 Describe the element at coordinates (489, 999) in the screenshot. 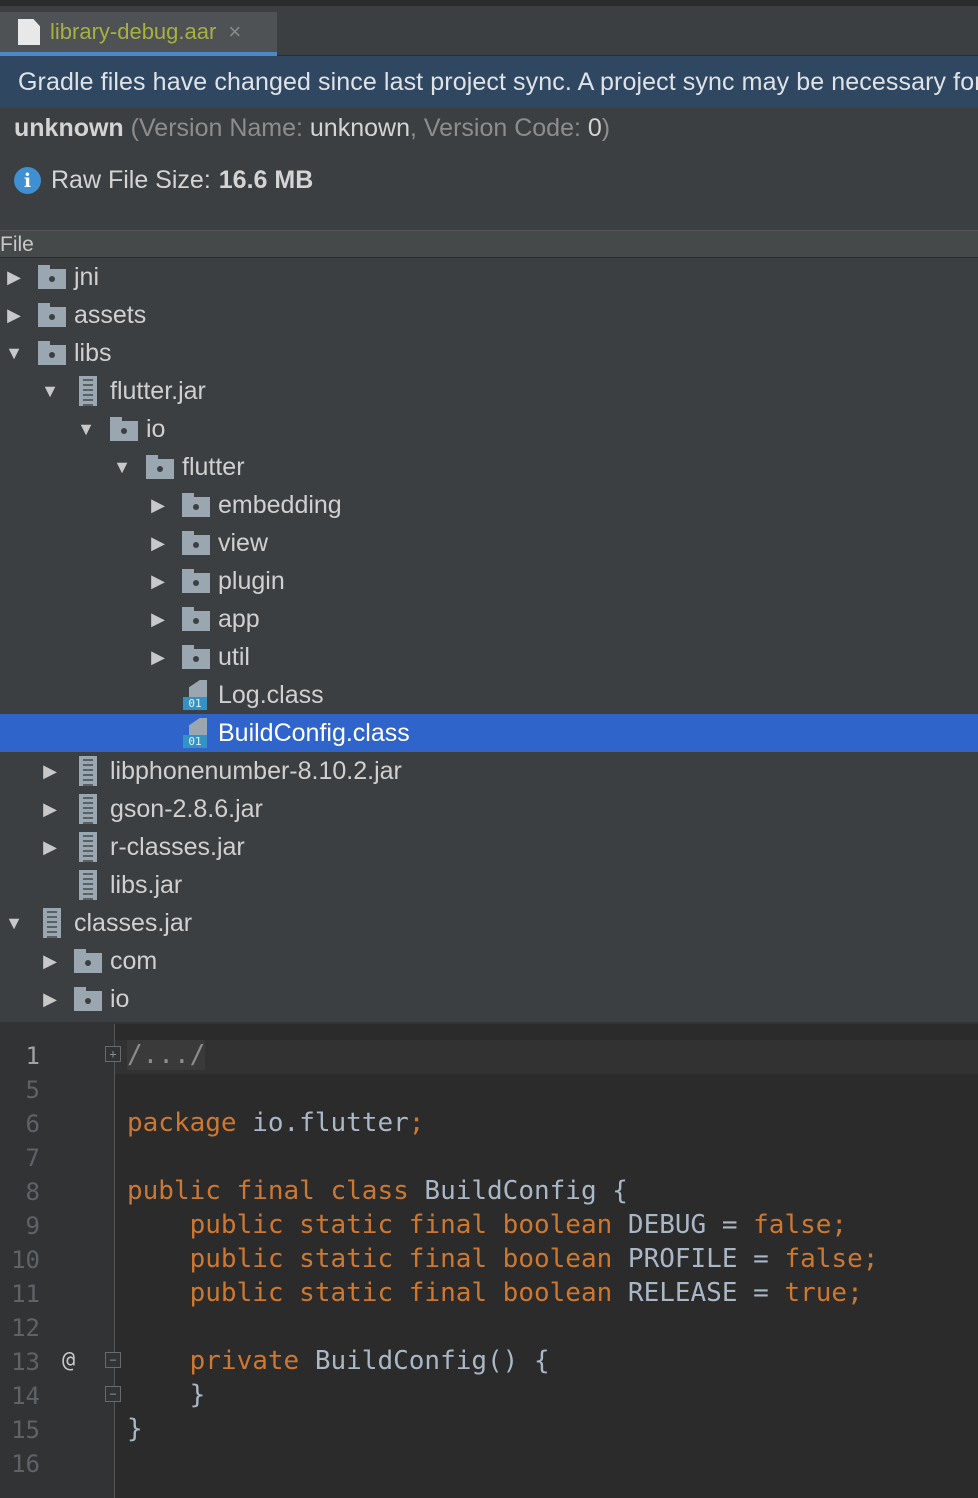

I see `tree-row: ▶ io` at that location.